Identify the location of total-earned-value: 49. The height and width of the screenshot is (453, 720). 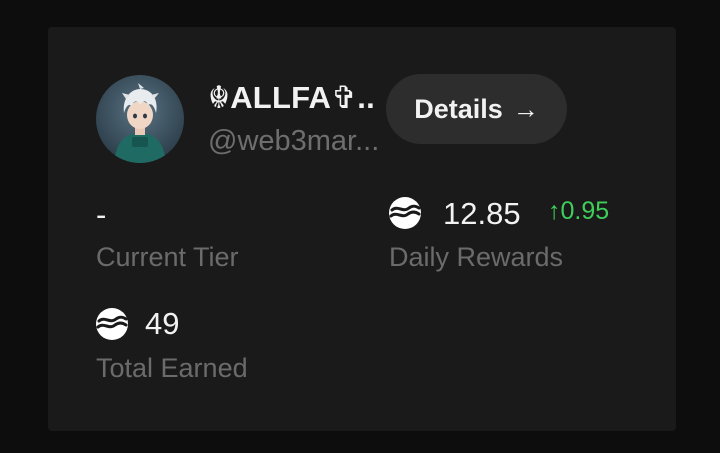
(162, 323).